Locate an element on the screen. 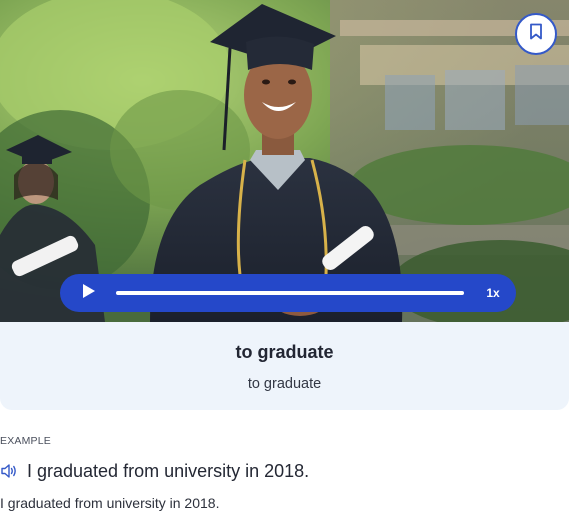 Image resolution: width=569 pixels, height=518 pixels. play-button is located at coordinates (89, 293).